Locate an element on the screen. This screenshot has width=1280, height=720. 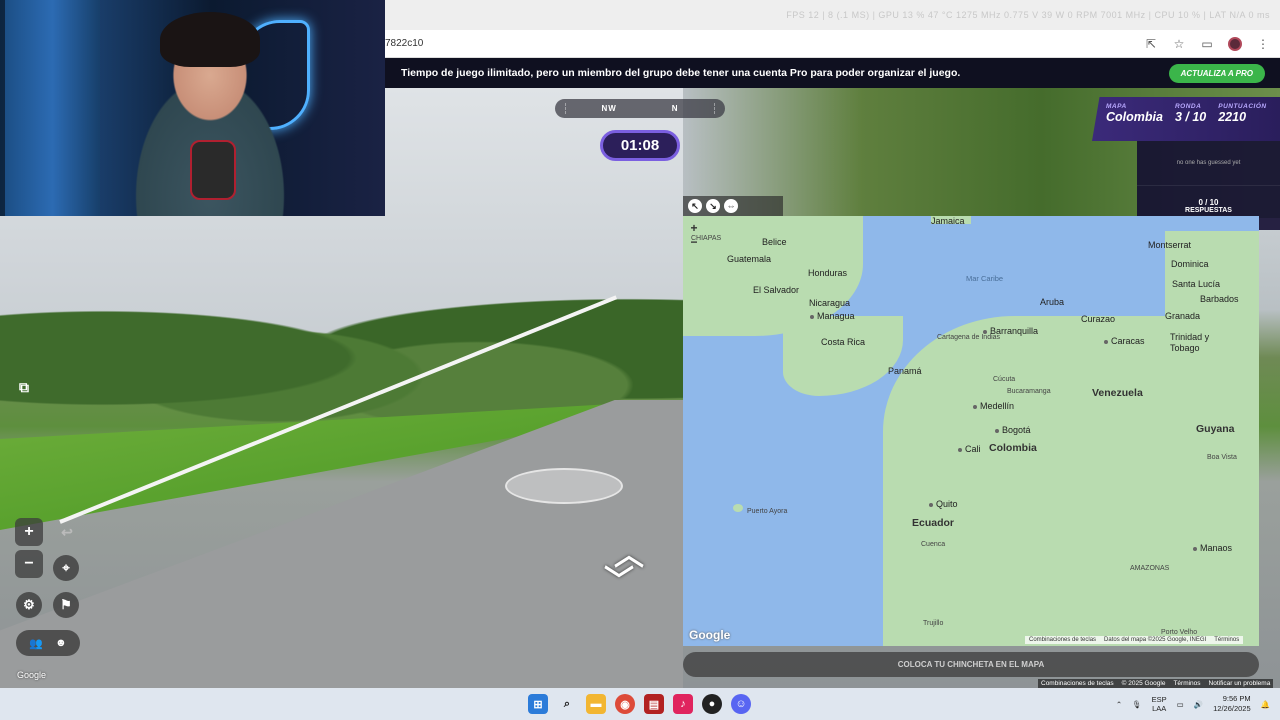
points-stat: PUNTUACIÓN 2210 is located at coordinates (1242, 122).